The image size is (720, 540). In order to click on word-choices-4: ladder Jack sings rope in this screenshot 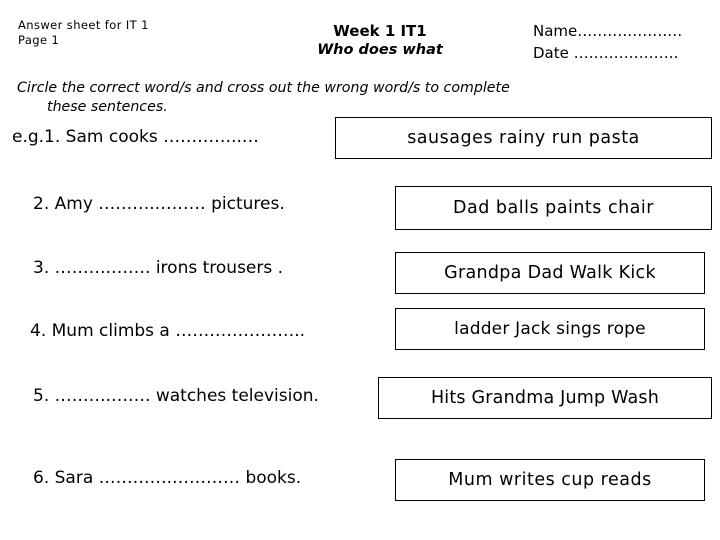, I will do `click(550, 329)`.